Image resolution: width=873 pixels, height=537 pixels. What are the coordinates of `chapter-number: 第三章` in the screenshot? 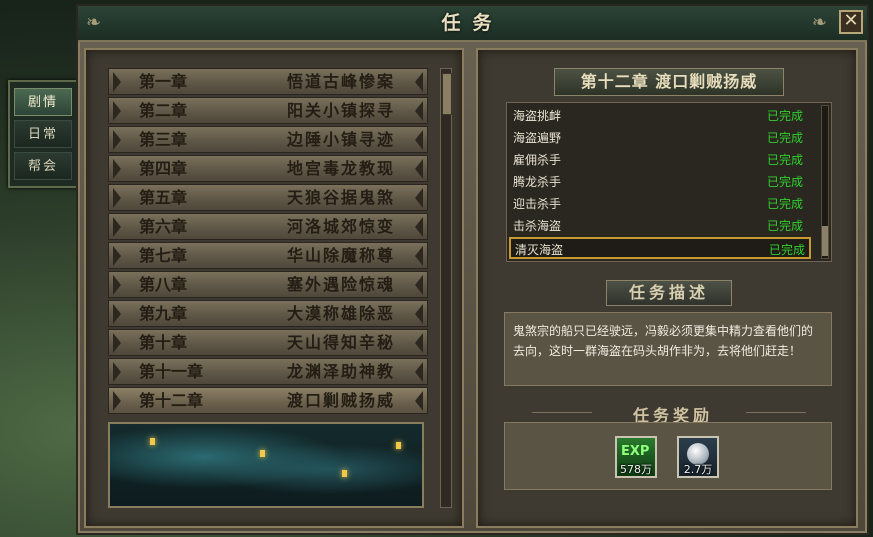 It's located at (163, 139).